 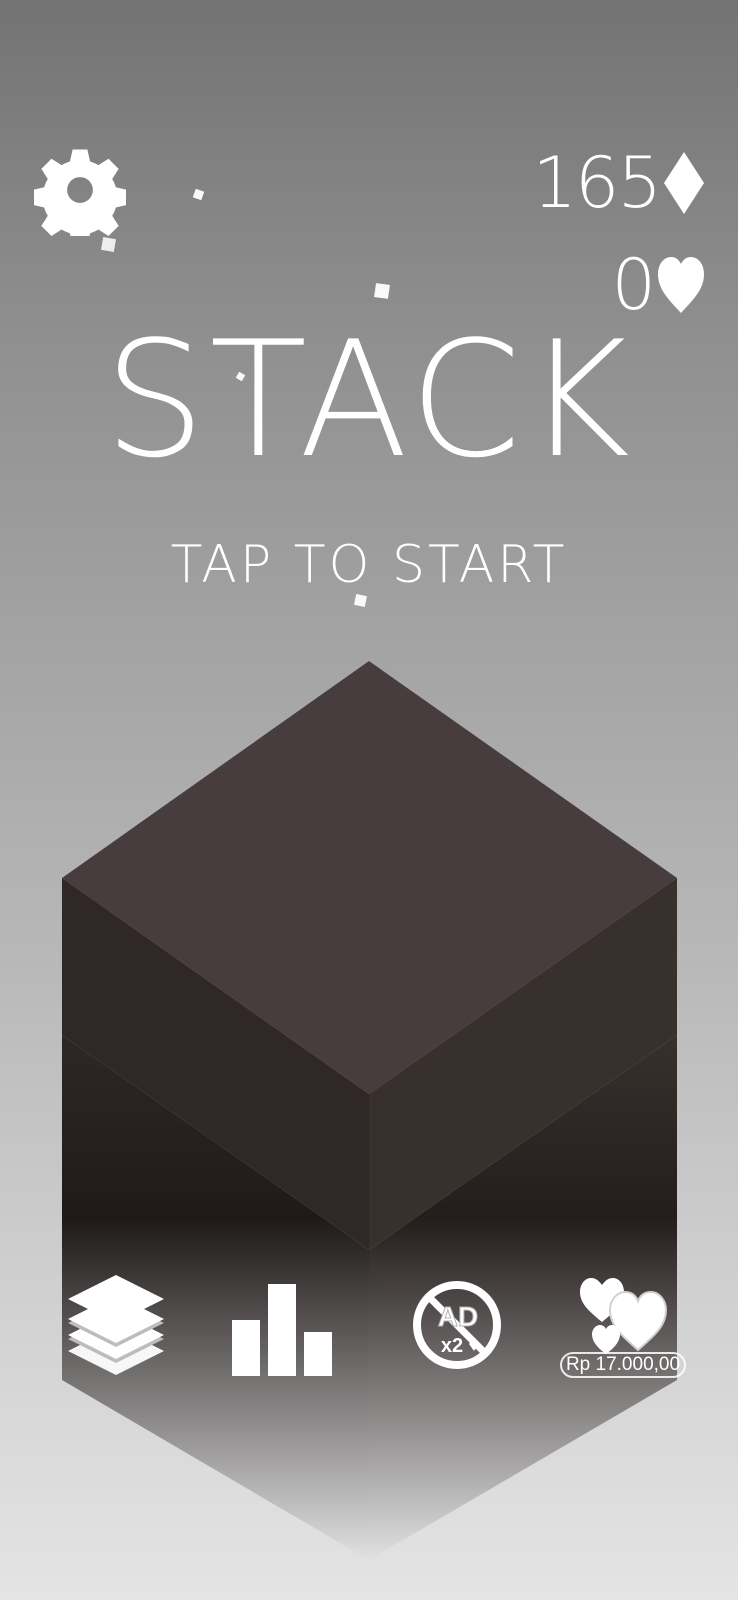 I want to click on shop-price-label: Rp 17.000,00, so click(x=623, y=1365).